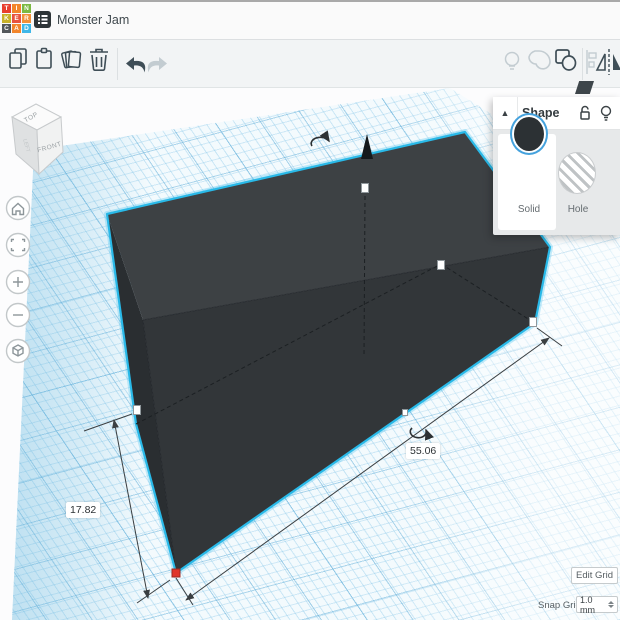 The image size is (620, 620). Describe the element at coordinates (18, 351) in the screenshot. I see `perspective-toggle-button` at that location.